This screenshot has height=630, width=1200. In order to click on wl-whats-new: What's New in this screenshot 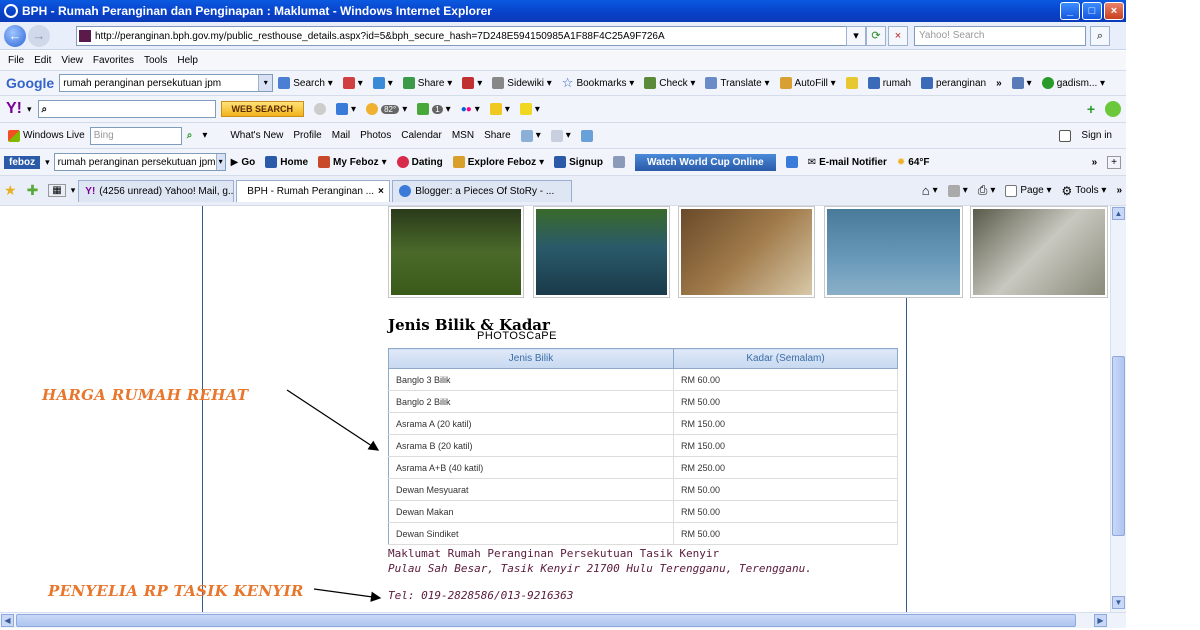, I will do `click(256, 135)`.